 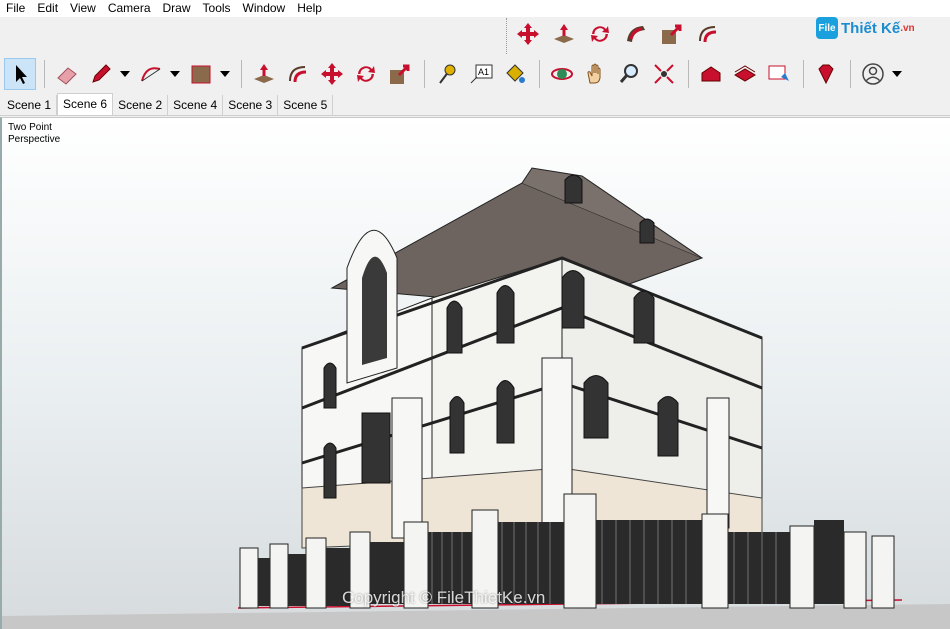 I want to click on arc-tool, so click(x=151, y=74).